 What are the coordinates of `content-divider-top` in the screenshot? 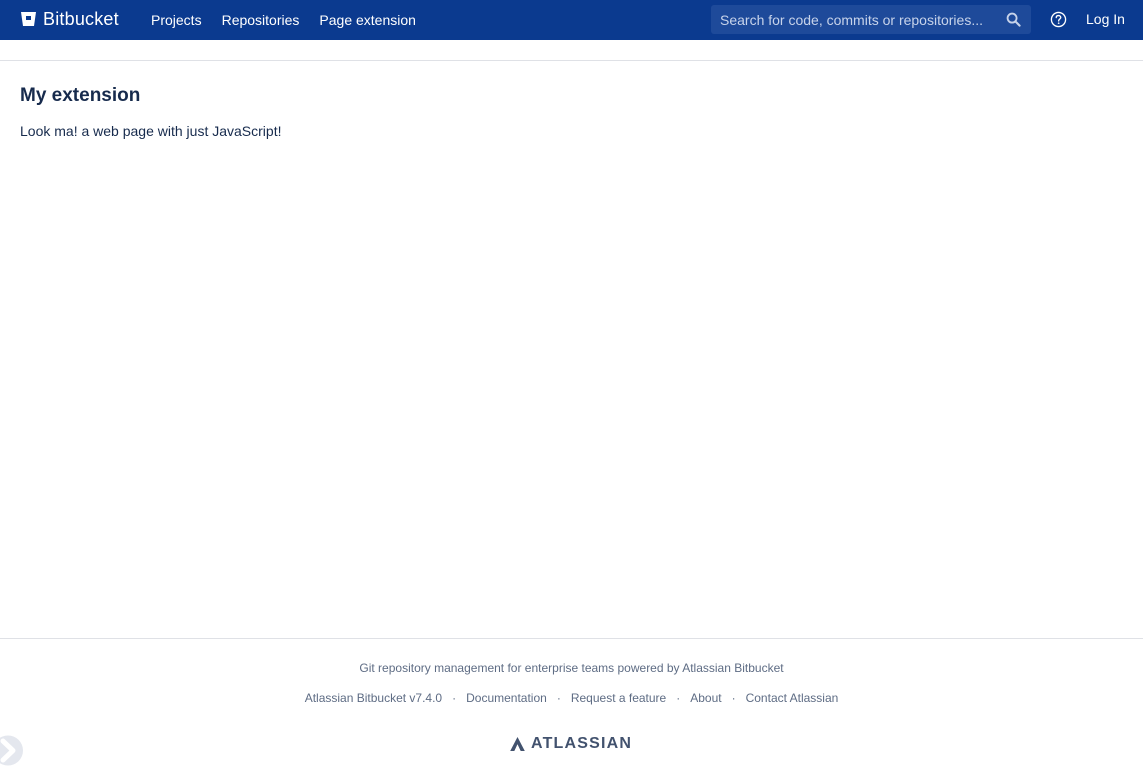 It's located at (571, 60).